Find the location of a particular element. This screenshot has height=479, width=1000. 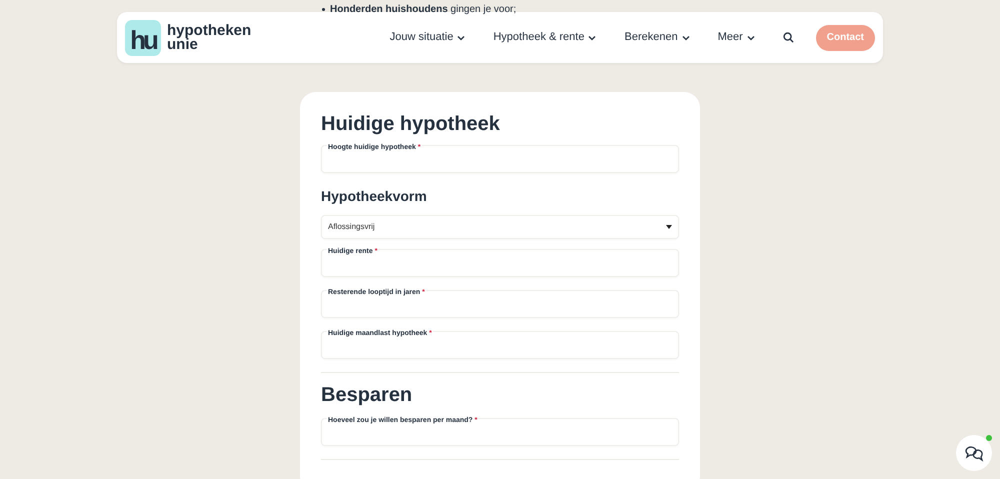

chat-button is located at coordinates (974, 453).